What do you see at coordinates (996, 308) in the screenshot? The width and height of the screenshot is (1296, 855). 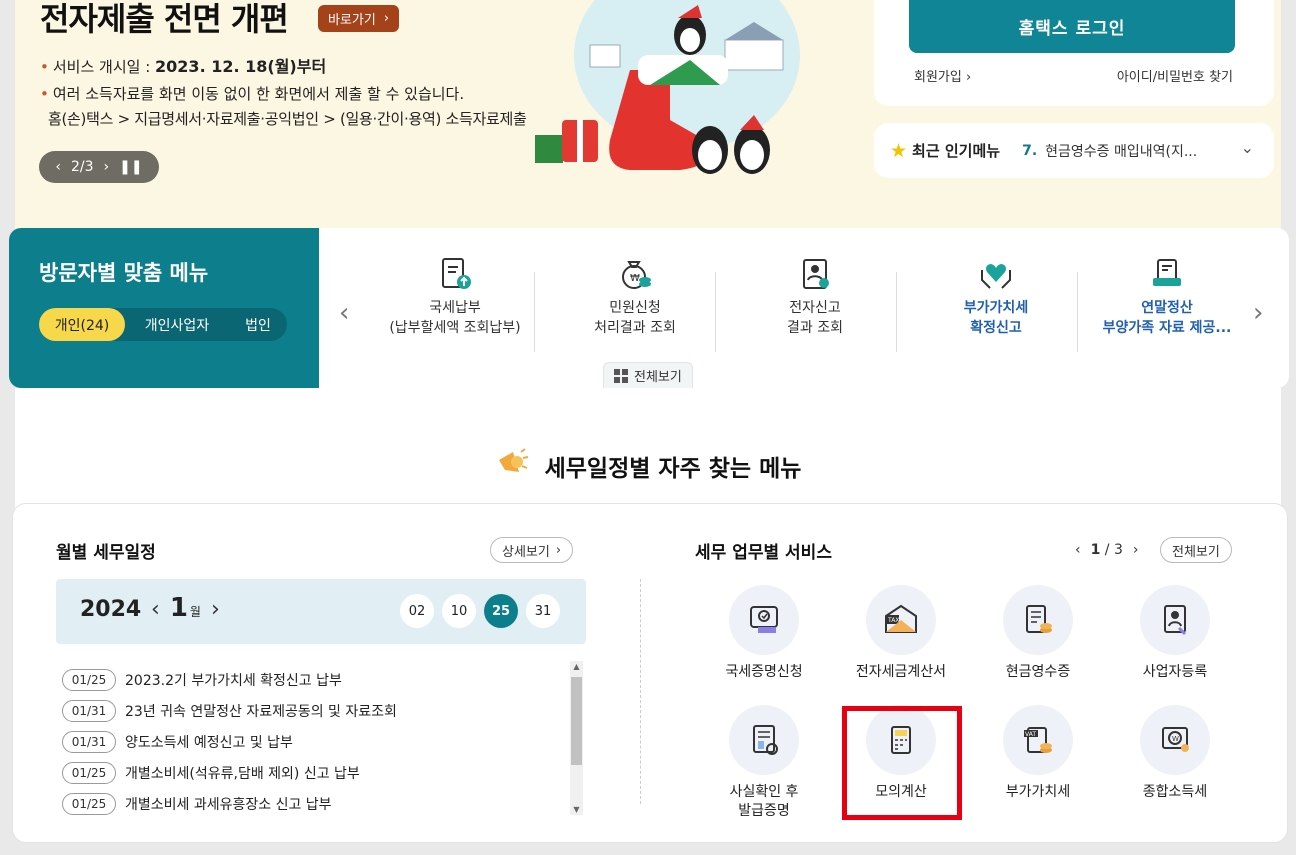 I see `menu-vat-filing: 부가가치세 확정신고` at bounding box center [996, 308].